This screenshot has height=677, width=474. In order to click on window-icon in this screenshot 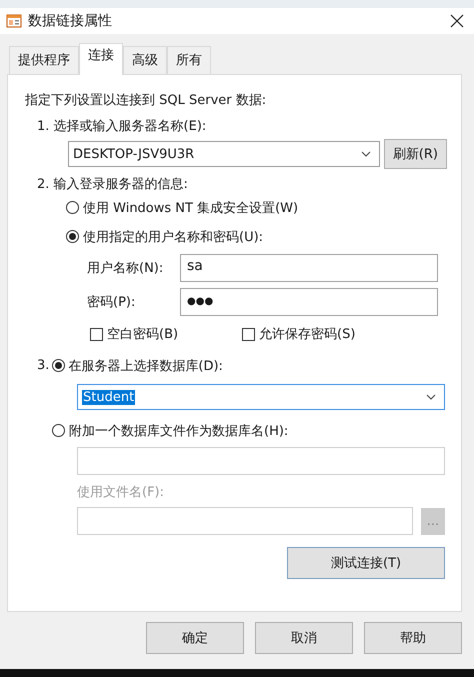, I will do `click(14, 21)`.